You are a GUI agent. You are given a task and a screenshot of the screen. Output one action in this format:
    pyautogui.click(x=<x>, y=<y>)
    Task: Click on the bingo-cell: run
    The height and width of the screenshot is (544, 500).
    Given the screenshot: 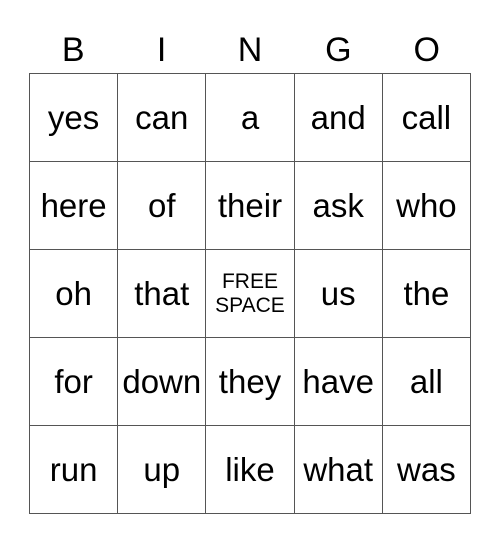 What is the action you would take?
    pyautogui.click(x=74, y=470)
    